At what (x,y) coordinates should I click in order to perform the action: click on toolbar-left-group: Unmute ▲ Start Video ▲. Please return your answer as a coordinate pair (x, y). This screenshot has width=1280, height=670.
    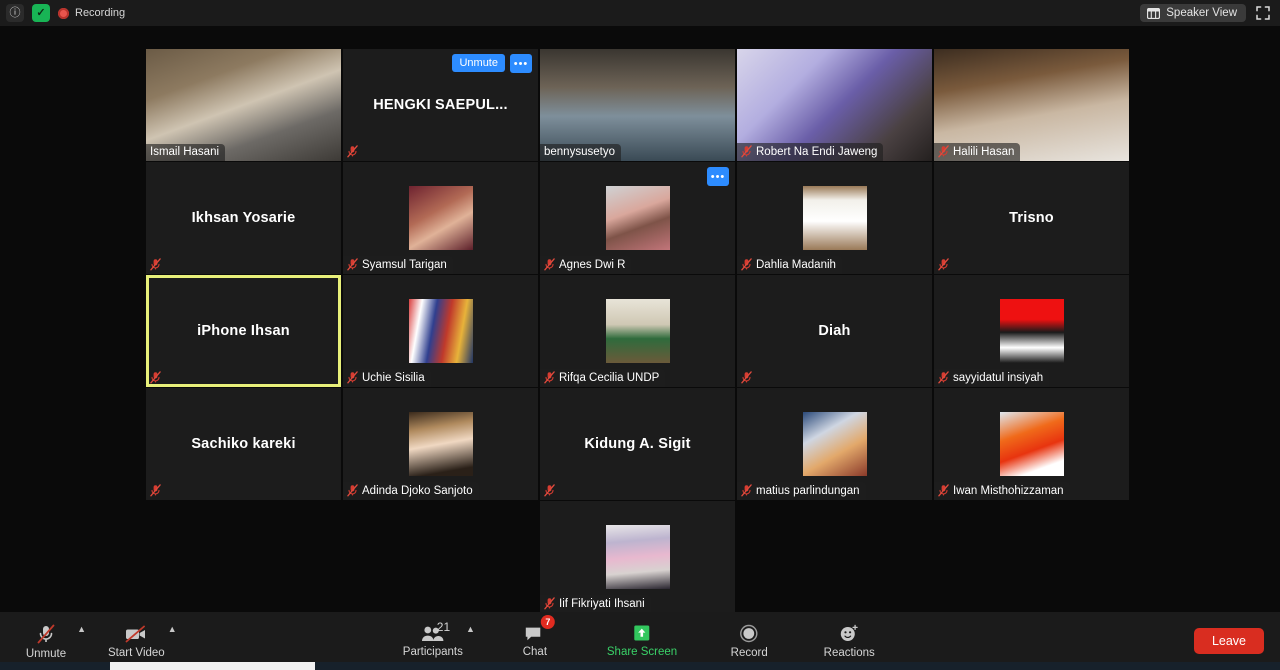
    Looking at the image, I should click on (88, 641).